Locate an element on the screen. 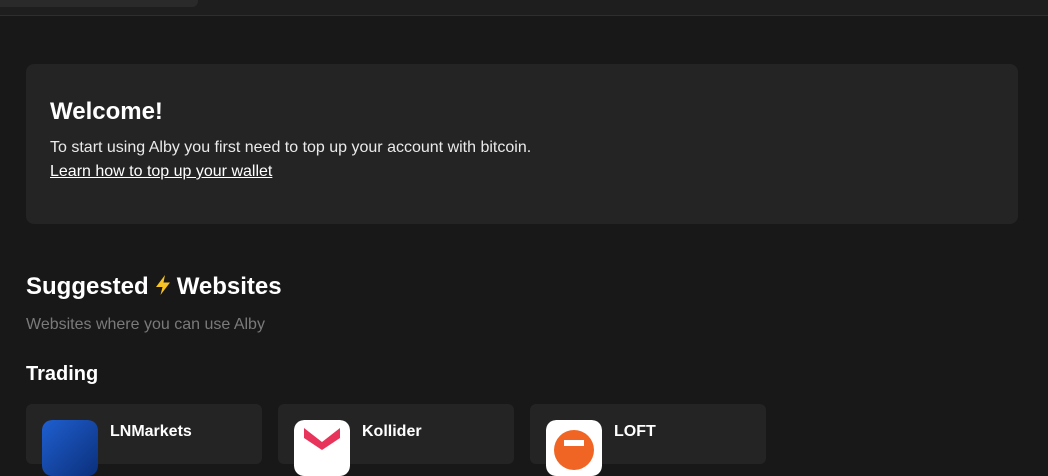  site-card-lnmarkets: LNMarkets is located at coordinates (144, 440).